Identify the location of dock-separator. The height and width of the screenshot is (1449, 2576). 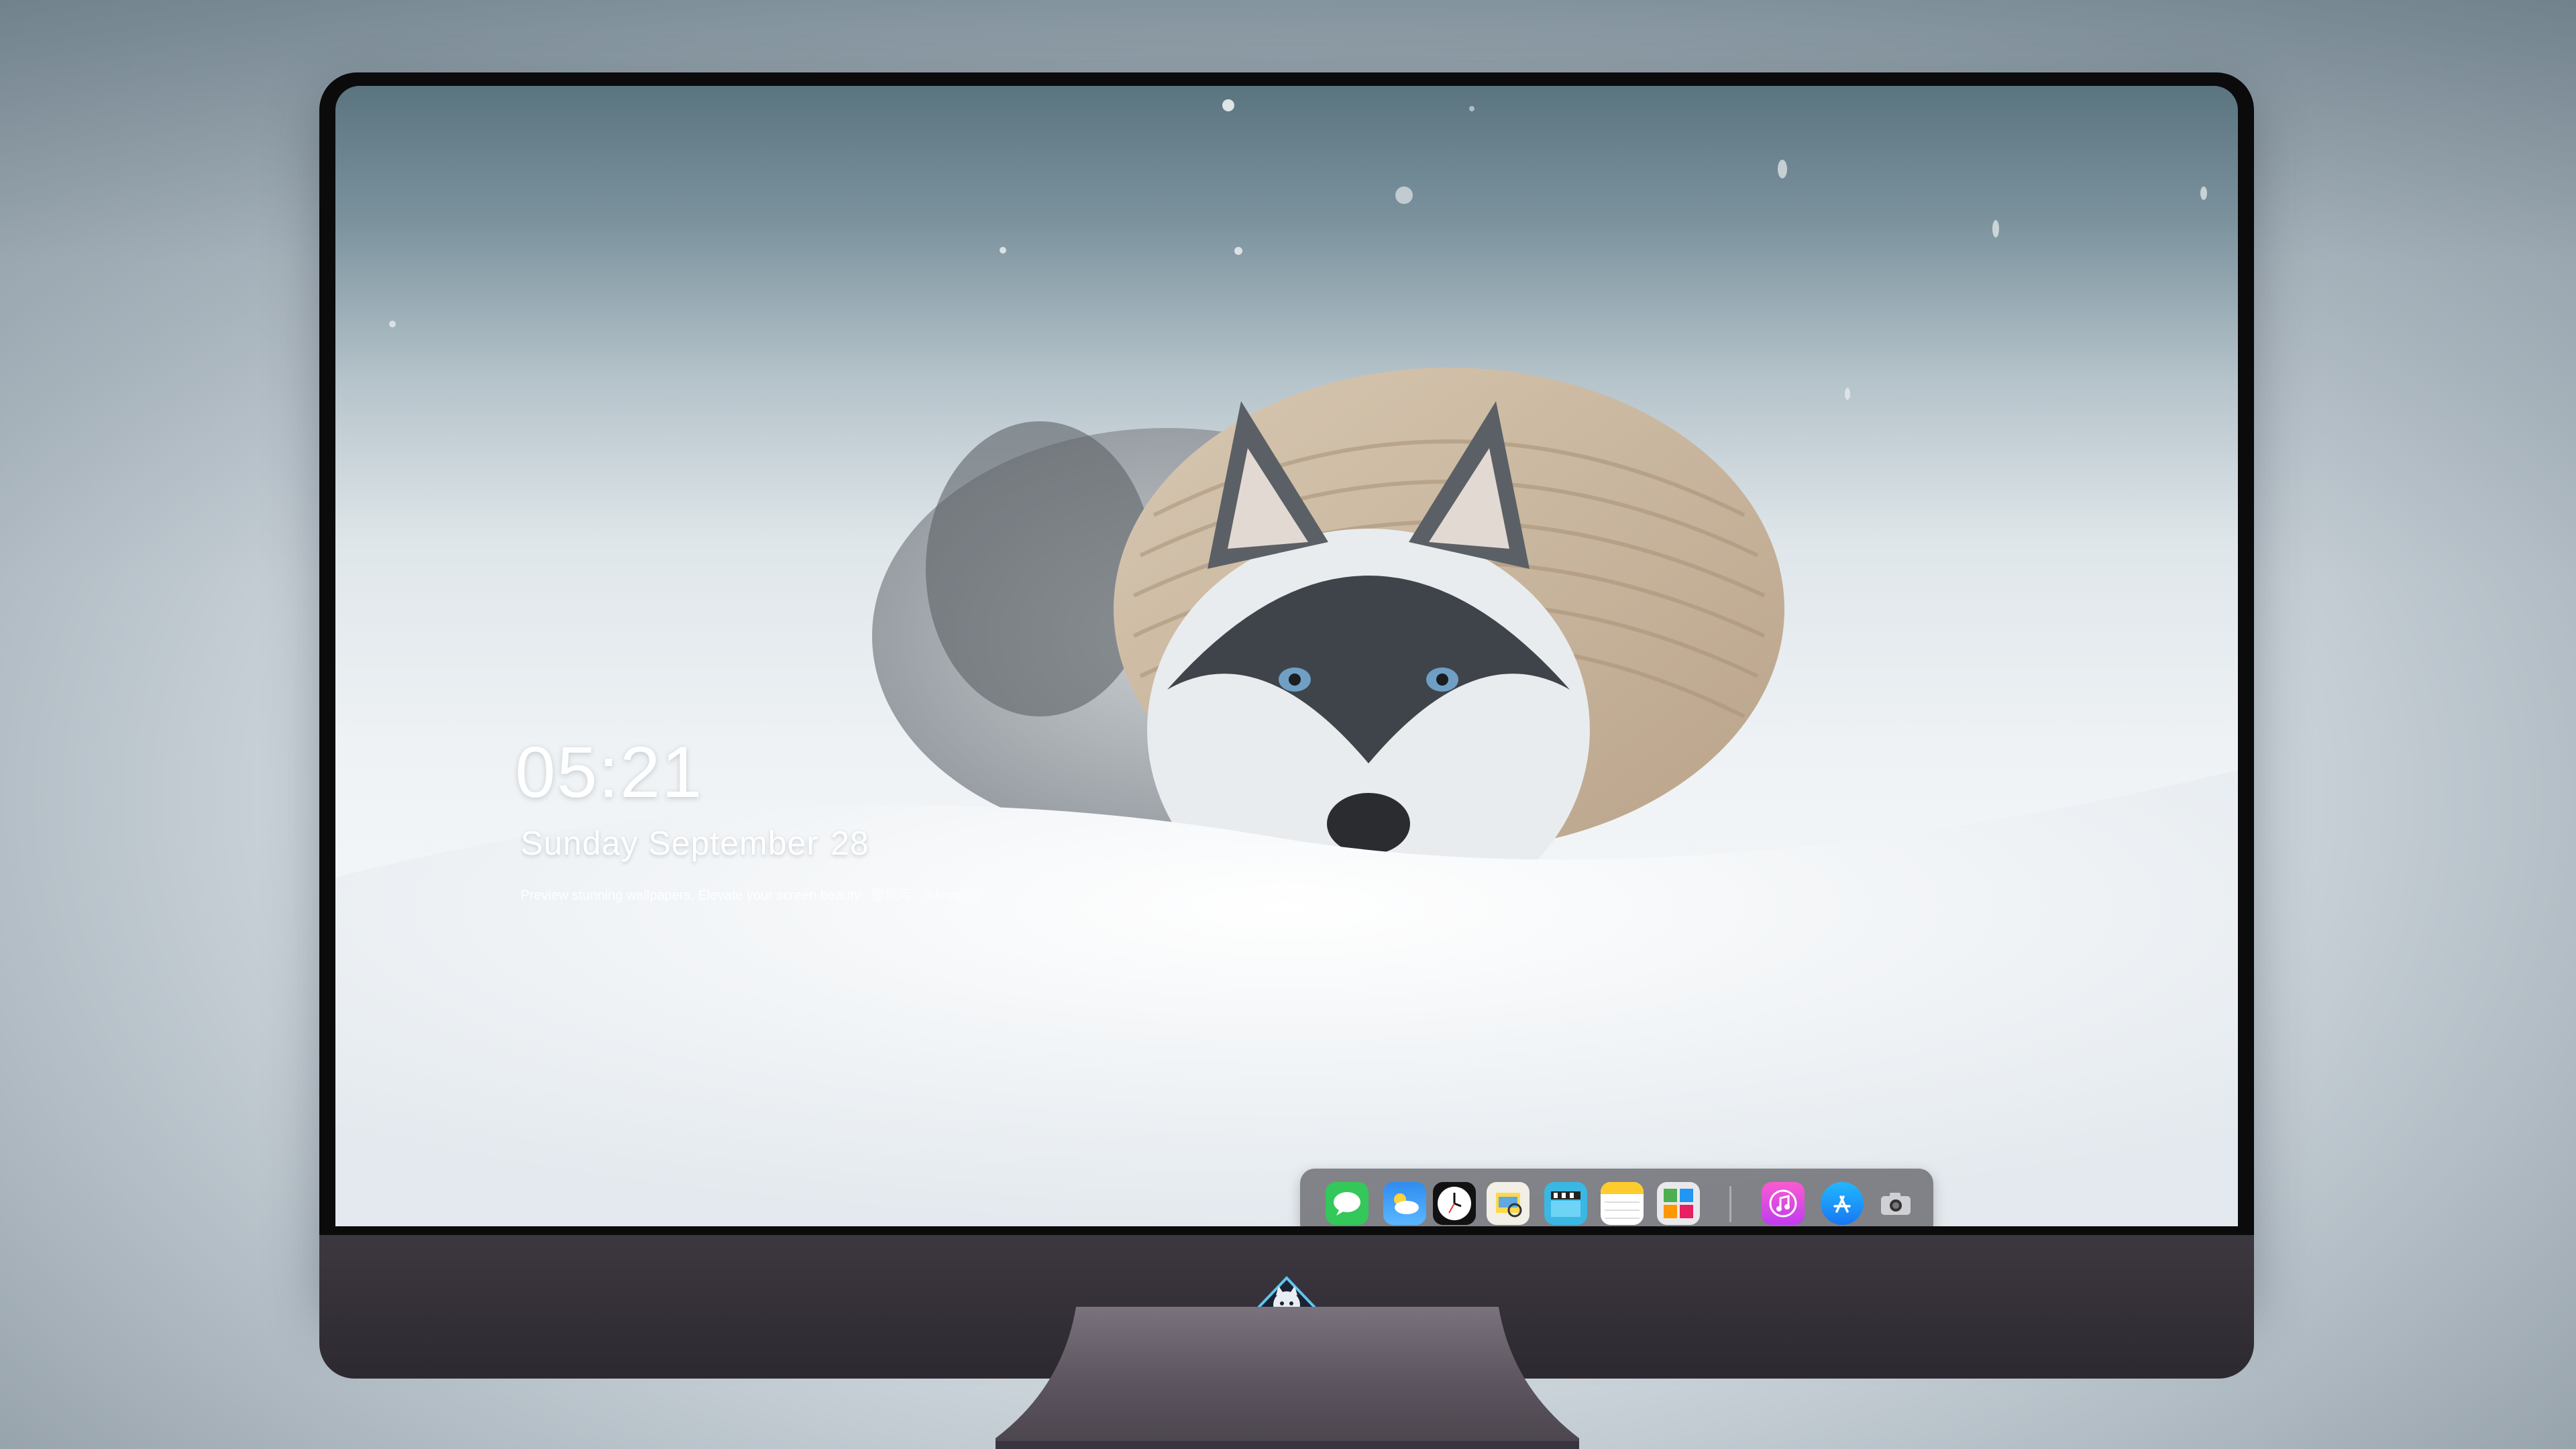
(1730, 1204).